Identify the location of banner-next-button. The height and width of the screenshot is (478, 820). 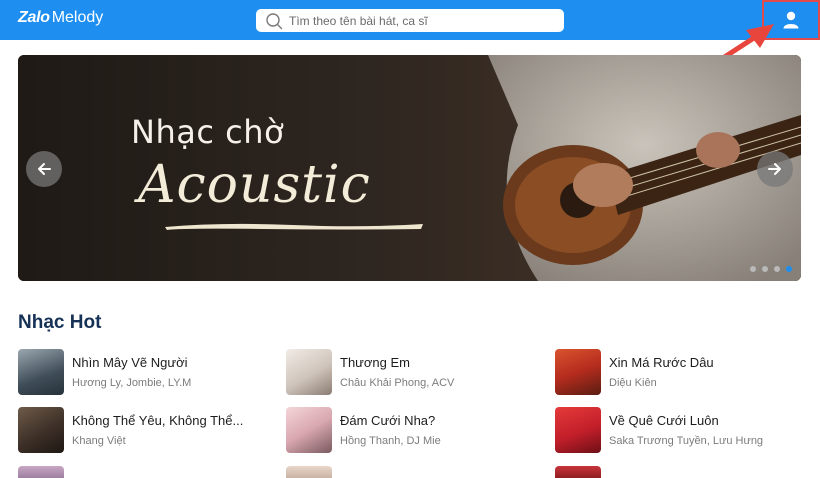
(775, 169).